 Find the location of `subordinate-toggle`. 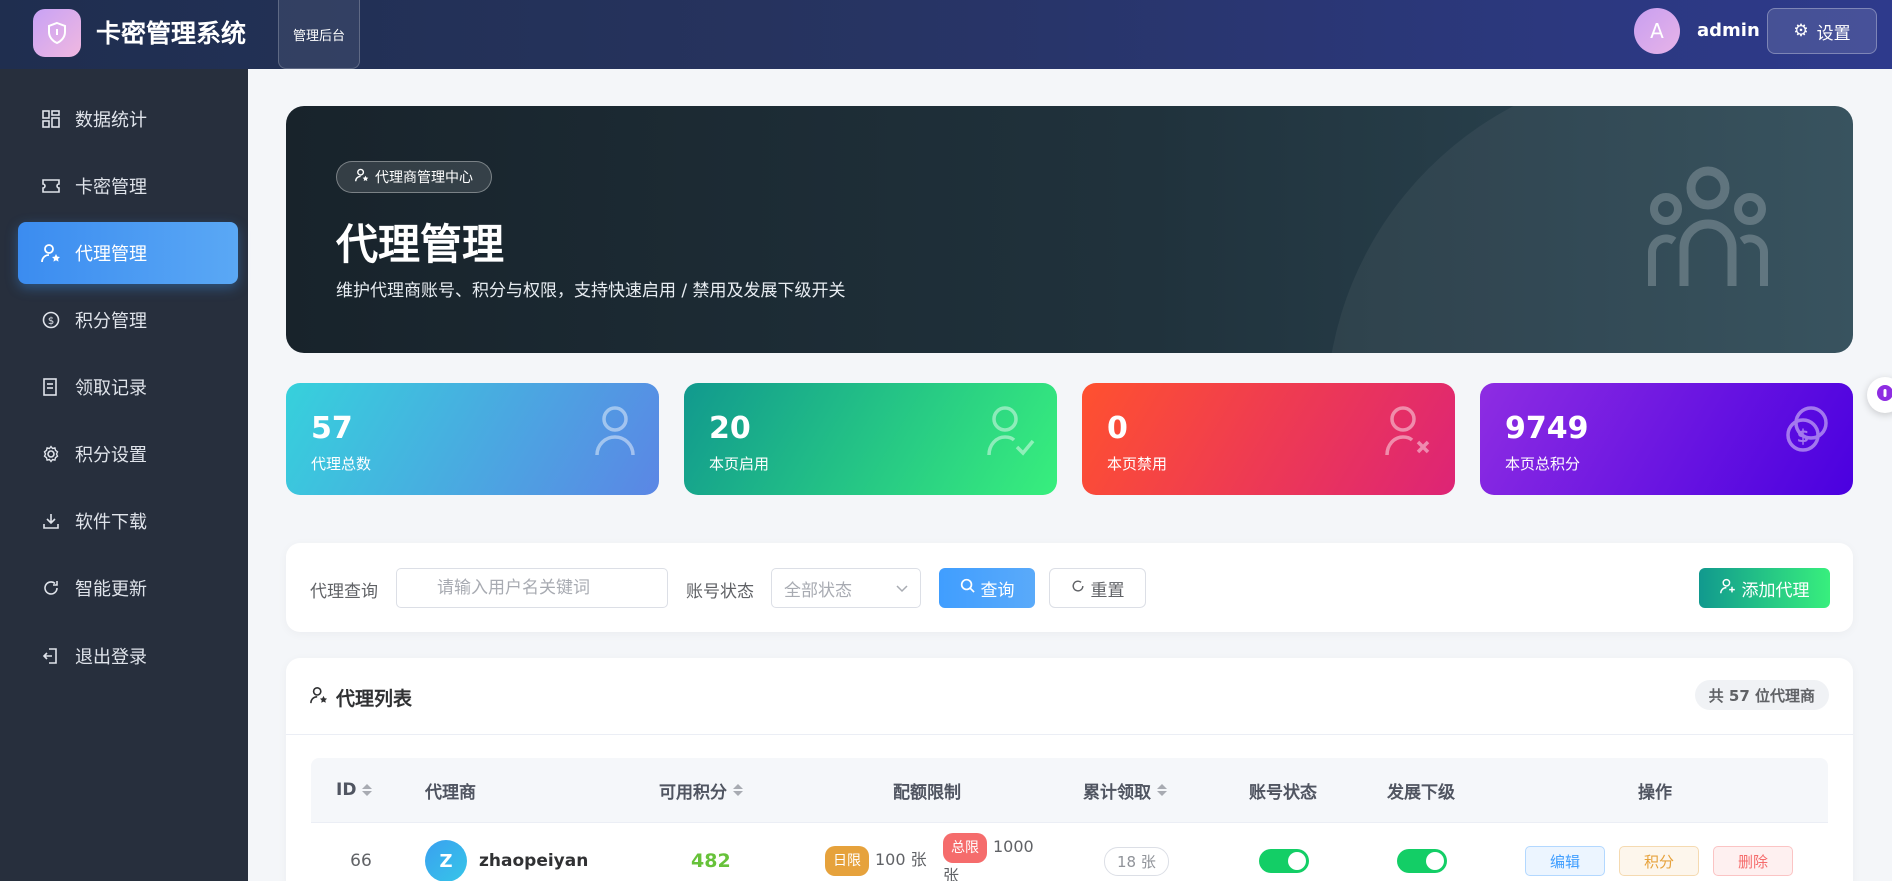

subordinate-toggle is located at coordinates (1422, 861).